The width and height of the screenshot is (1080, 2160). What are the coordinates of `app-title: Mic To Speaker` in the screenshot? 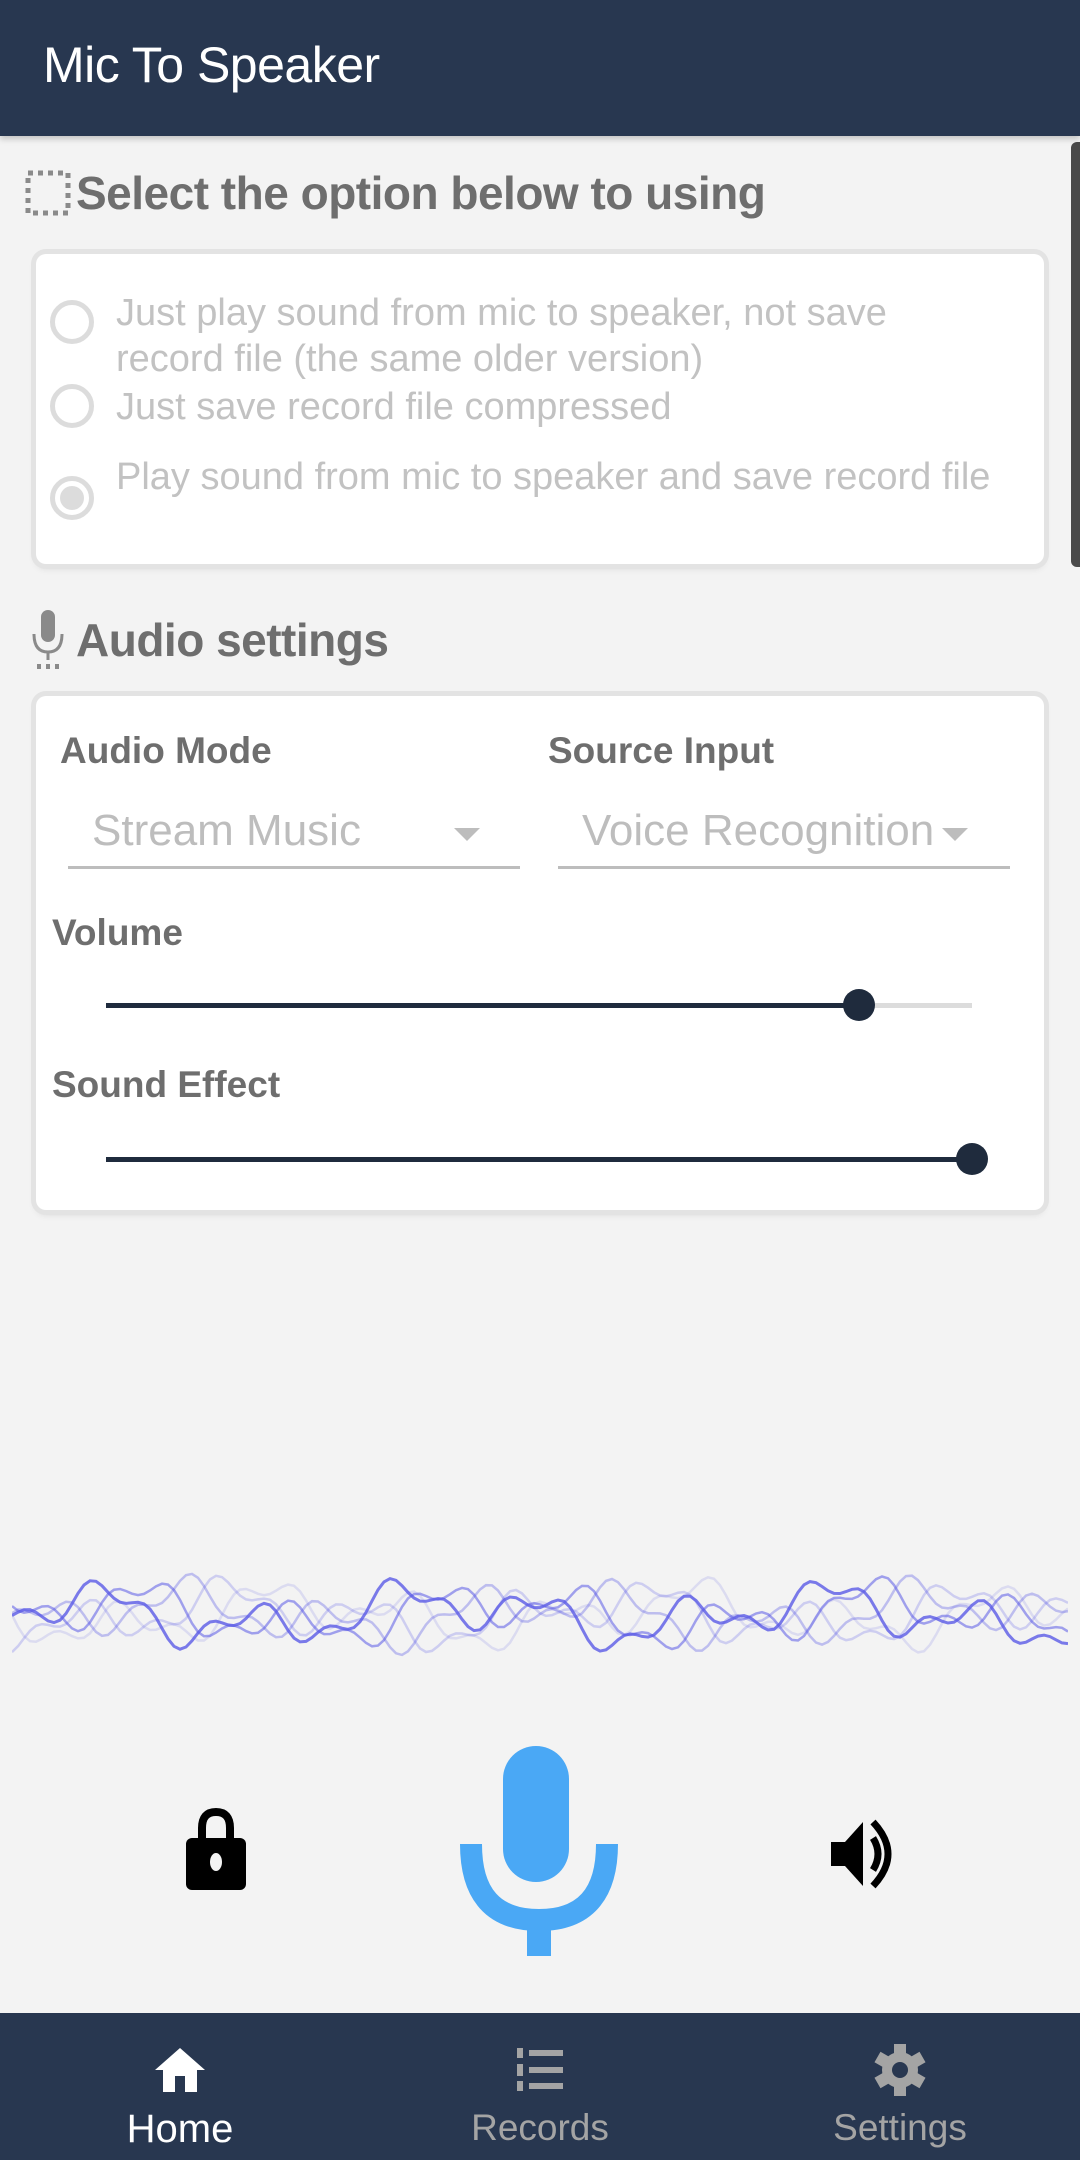 It's located at (211, 65).